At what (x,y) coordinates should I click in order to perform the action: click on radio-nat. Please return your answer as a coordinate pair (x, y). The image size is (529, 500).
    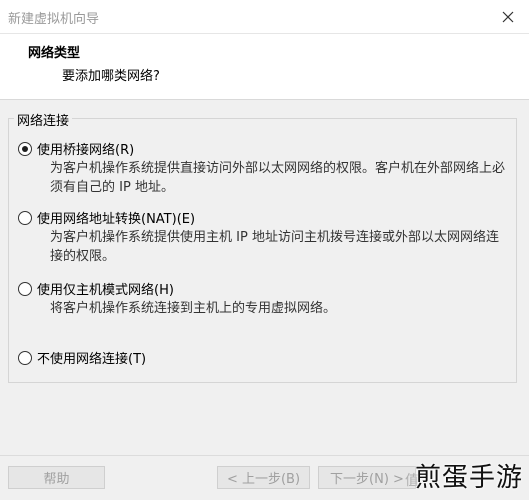
    Looking at the image, I should click on (25, 218).